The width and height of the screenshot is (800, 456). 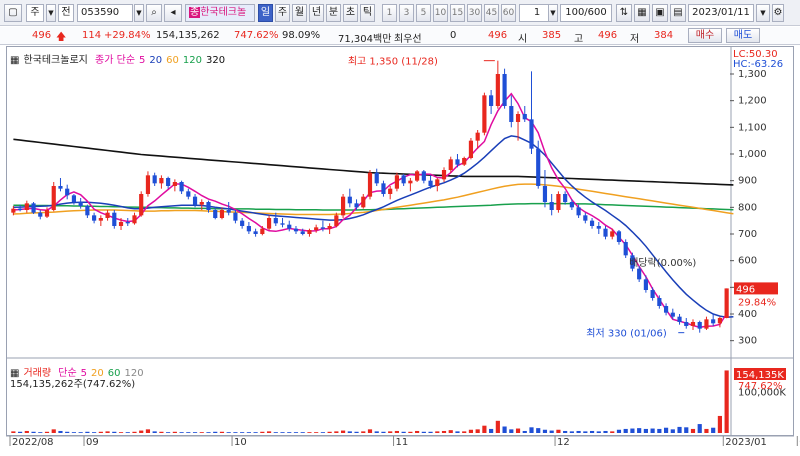 What do you see at coordinates (763, 13) in the screenshot?
I see `date-chevron-down-icon: ▼` at bounding box center [763, 13].